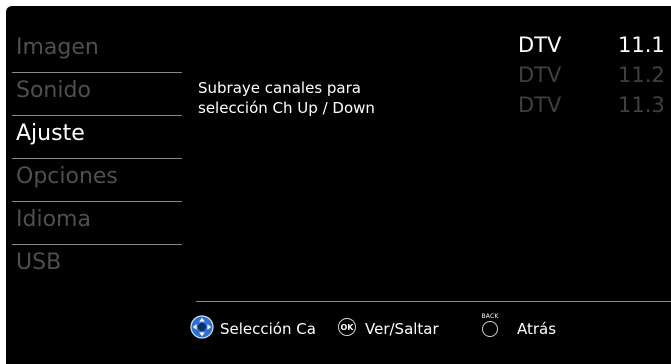  I want to click on description-line: selección Ch Up / Down, so click(286, 108).